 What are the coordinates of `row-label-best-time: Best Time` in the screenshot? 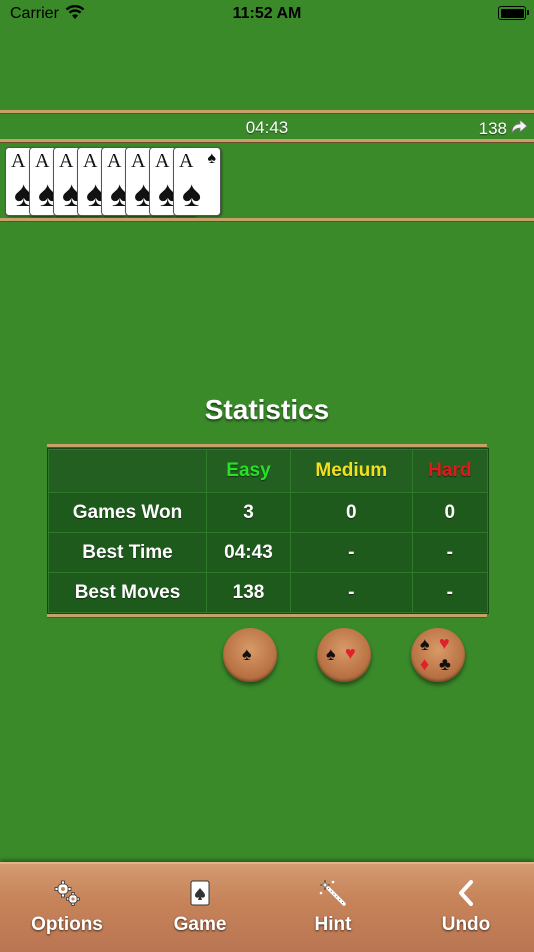 It's located at (127, 552).